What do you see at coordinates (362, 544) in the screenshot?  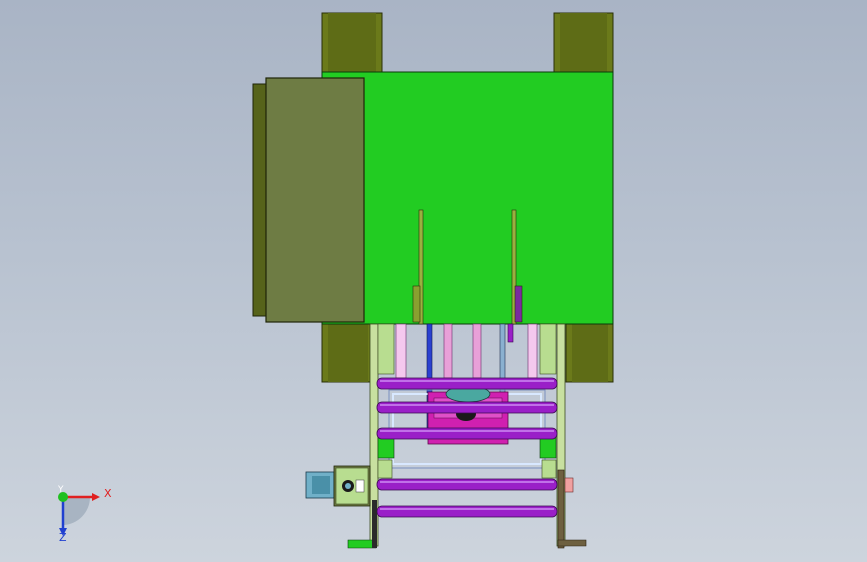 I see `foot-left` at bounding box center [362, 544].